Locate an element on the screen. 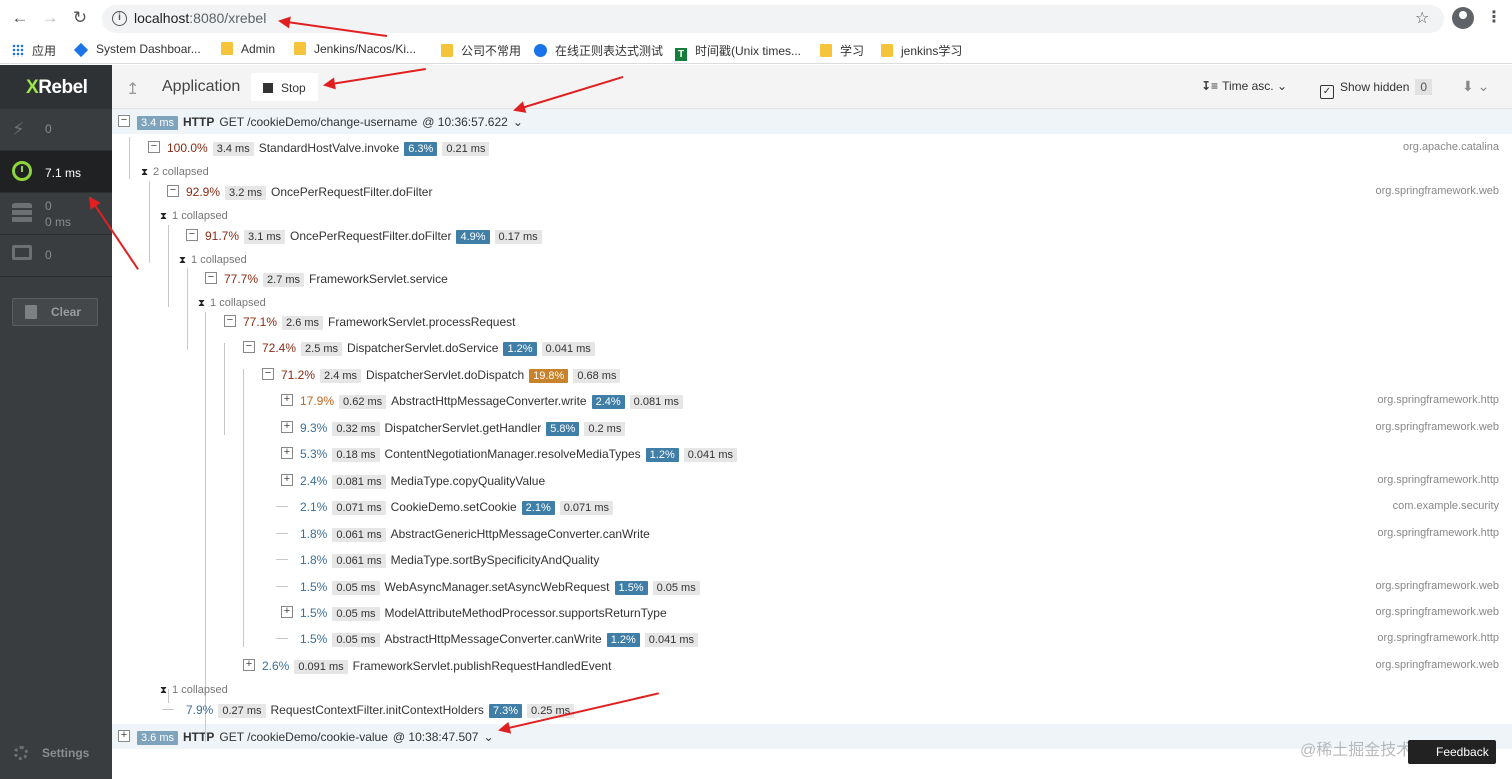  method-name: CookieDemo.setCookie is located at coordinates (454, 507).